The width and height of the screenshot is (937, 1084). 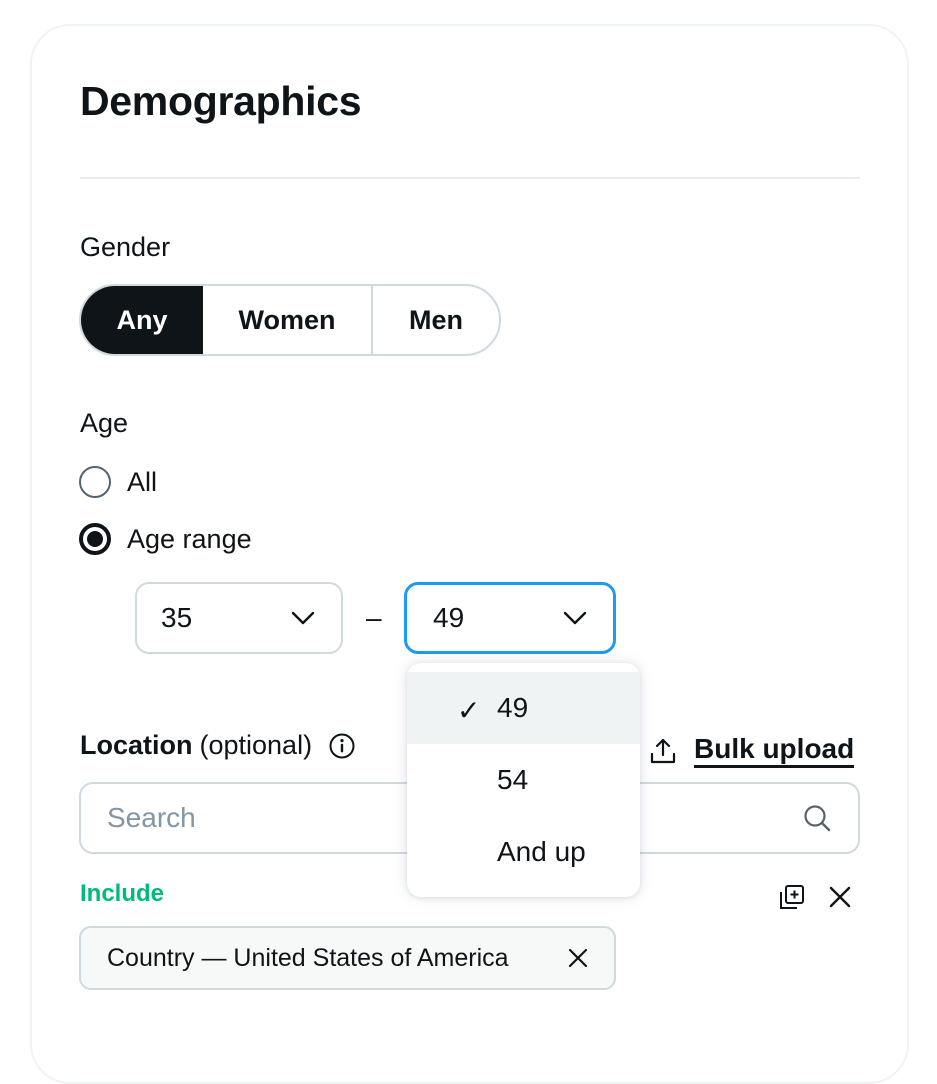 I want to click on gender-option-men: Men, so click(x=436, y=320).